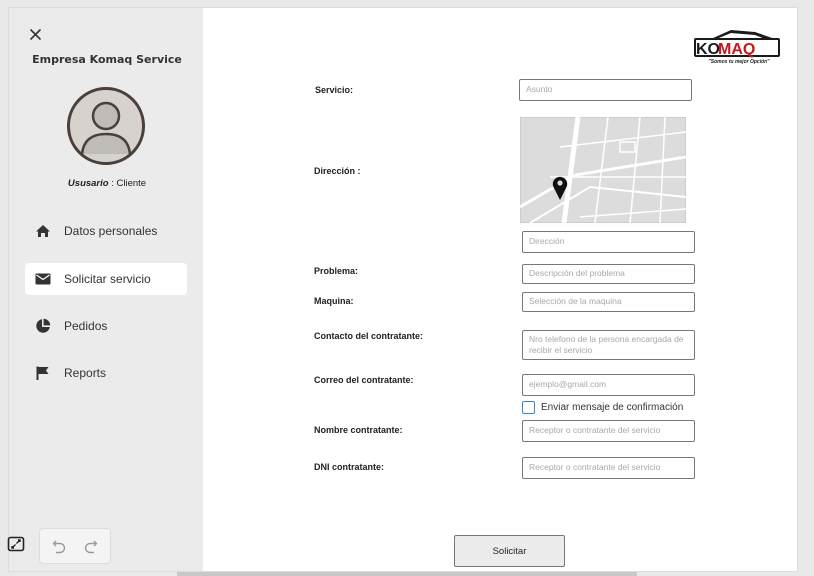  Describe the element at coordinates (369, 336) in the screenshot. I see `contacto-label: Contacto del contratante:` at that location.